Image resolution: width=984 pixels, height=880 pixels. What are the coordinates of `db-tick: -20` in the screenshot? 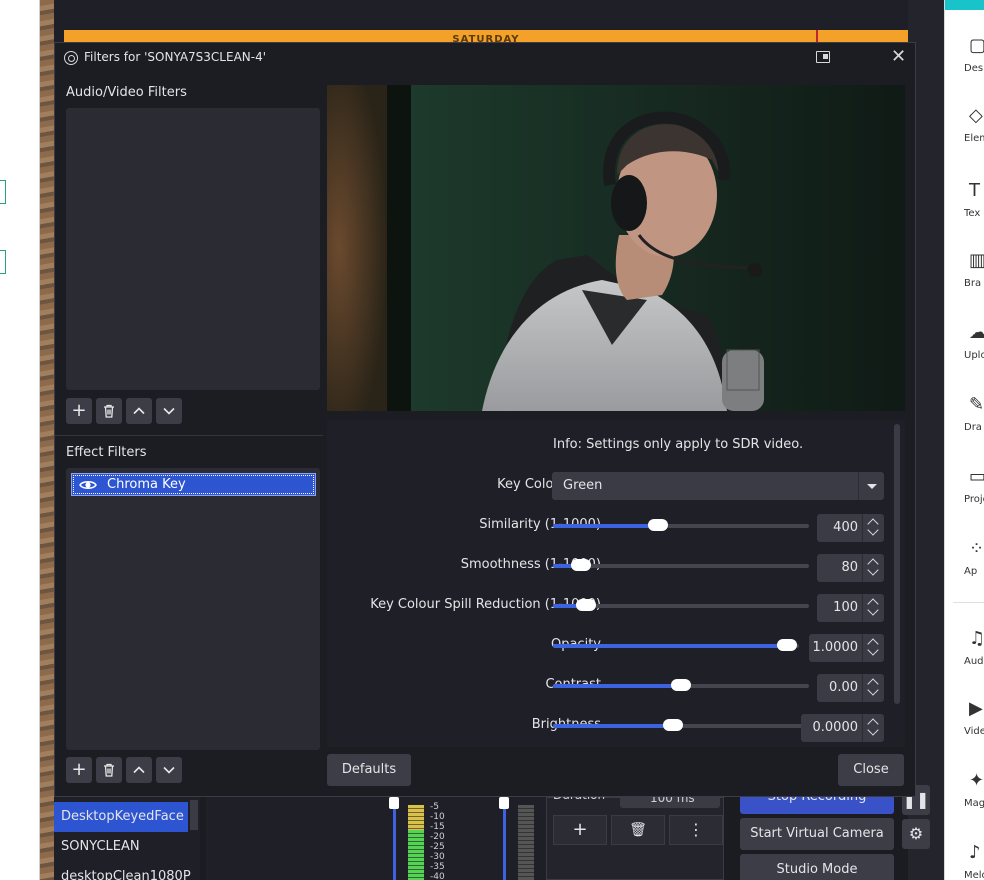 It's located at (437, 837).